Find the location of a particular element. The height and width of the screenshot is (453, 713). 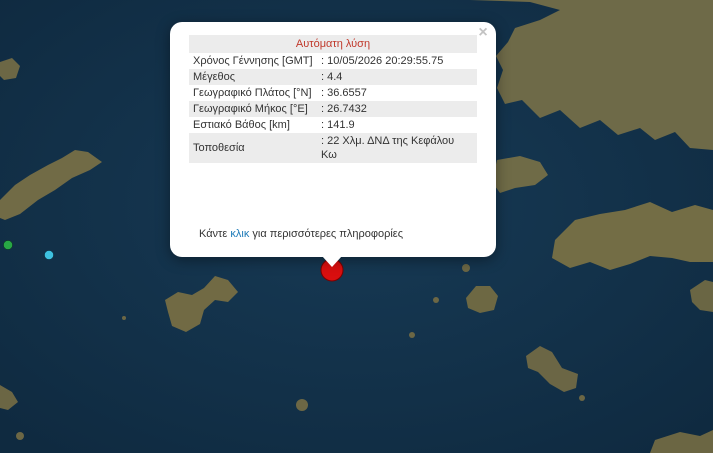

more-info-line: Κάντε κλικ για περισσότερες πληροφορίες is located at coordinates (301, 234).